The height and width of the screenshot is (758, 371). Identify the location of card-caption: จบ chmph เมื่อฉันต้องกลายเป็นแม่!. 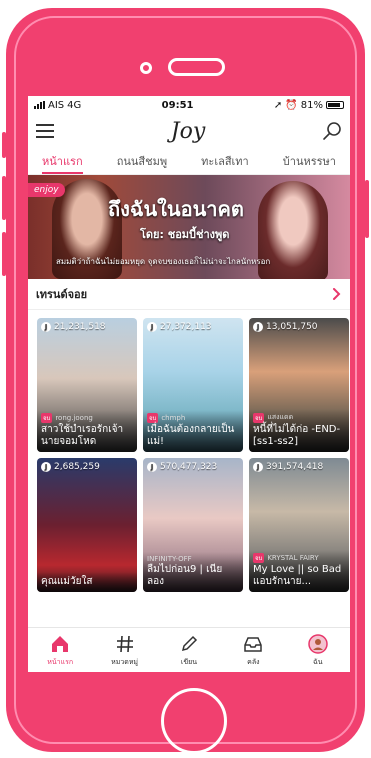
(193, 431).